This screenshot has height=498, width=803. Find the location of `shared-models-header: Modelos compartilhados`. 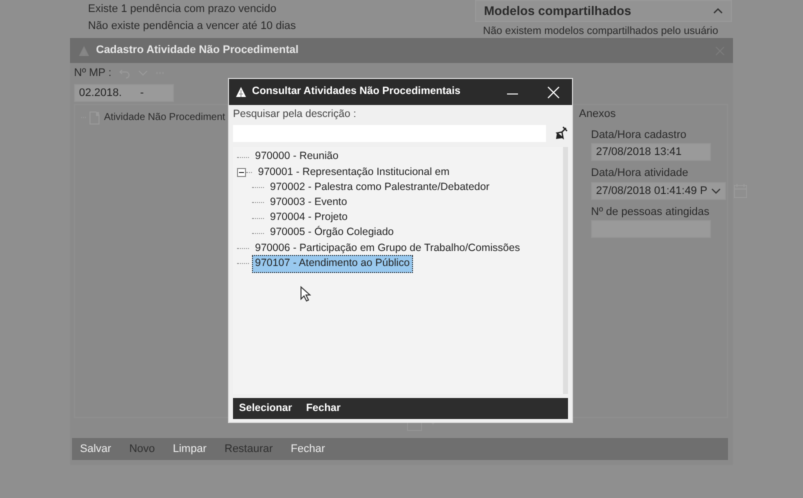

shared-models-header: Modelos compartilhados is located at coordinates (603, 11).